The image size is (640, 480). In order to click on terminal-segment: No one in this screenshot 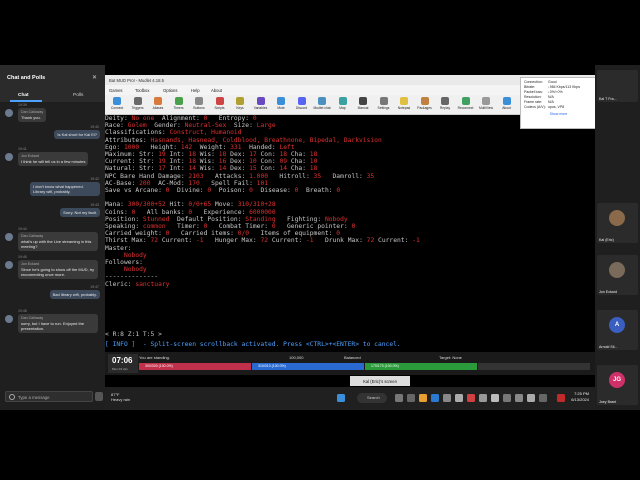, I will do `click(143, 118)`.